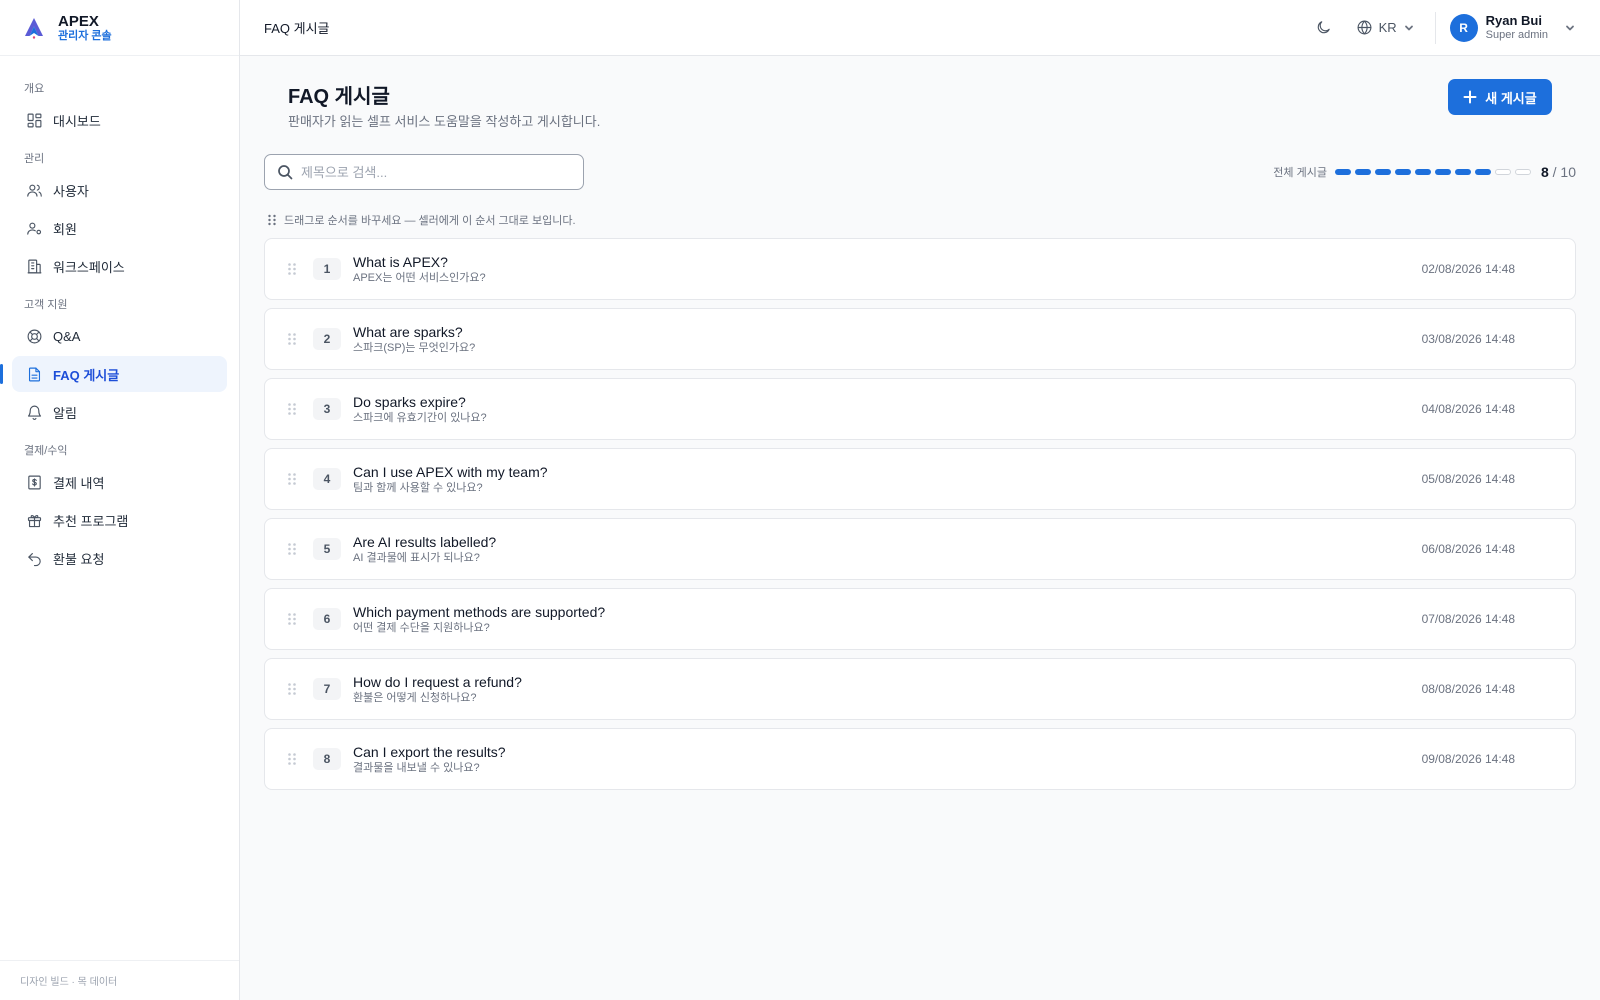  What do you see at coordinates (77, 121) in the screenshot?
I see `sidebar-item-label: 대시보드` at bounding box center [77, 121].